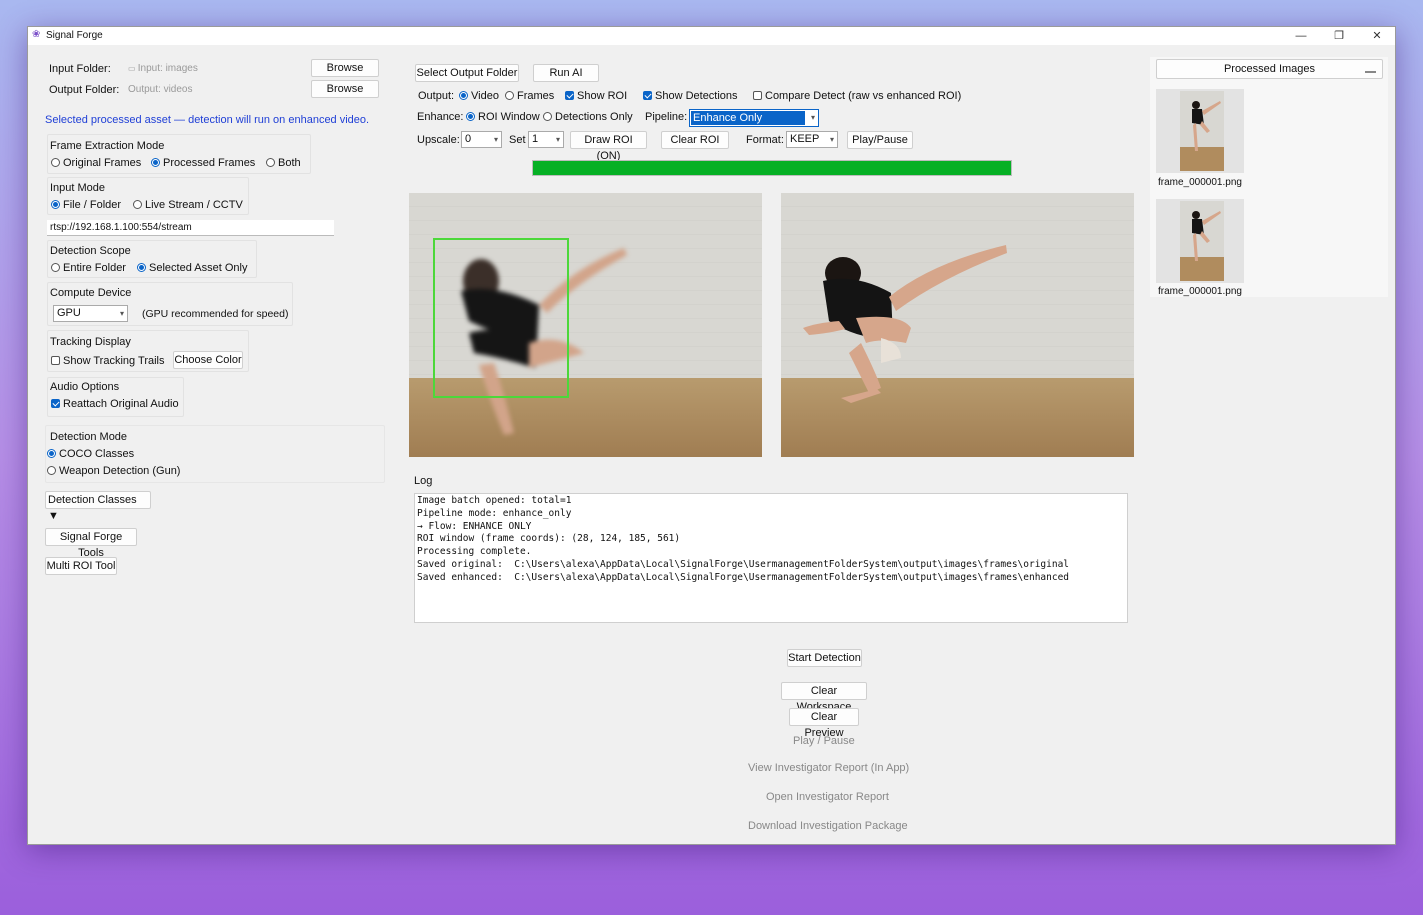 This screenshot has height=915, width=1423. Describe the element at coordinates (345, 68) in the screenshot. I see `browse-input-button: Browse` at that location.